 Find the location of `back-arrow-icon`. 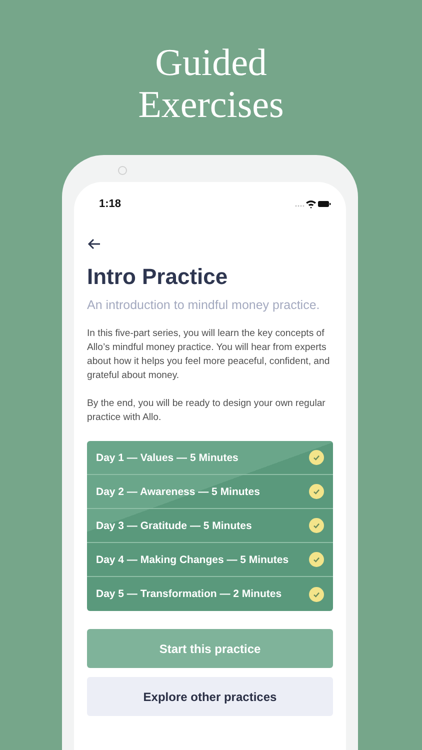

back-arrow-icon is located at coordinates (94, 244).